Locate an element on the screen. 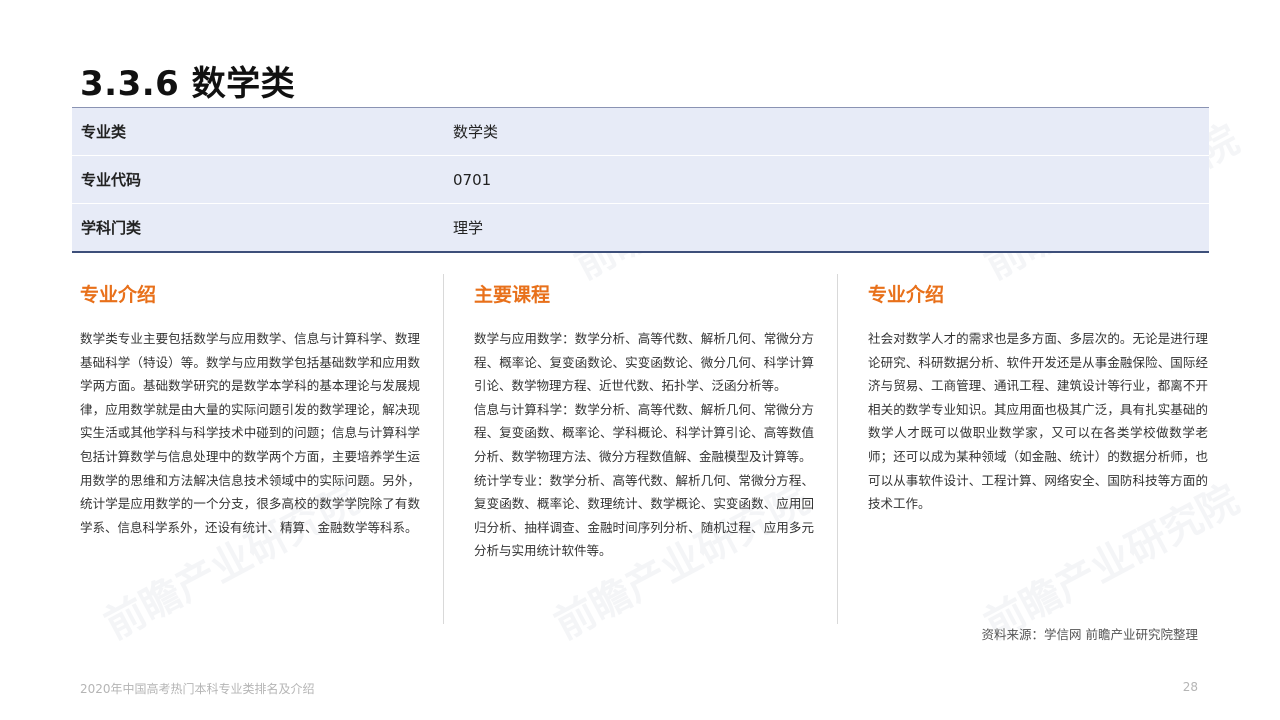 This screenshot has width=1280, height=720. table-row: 学科门类 理学 is located at coordinates (640, 227).